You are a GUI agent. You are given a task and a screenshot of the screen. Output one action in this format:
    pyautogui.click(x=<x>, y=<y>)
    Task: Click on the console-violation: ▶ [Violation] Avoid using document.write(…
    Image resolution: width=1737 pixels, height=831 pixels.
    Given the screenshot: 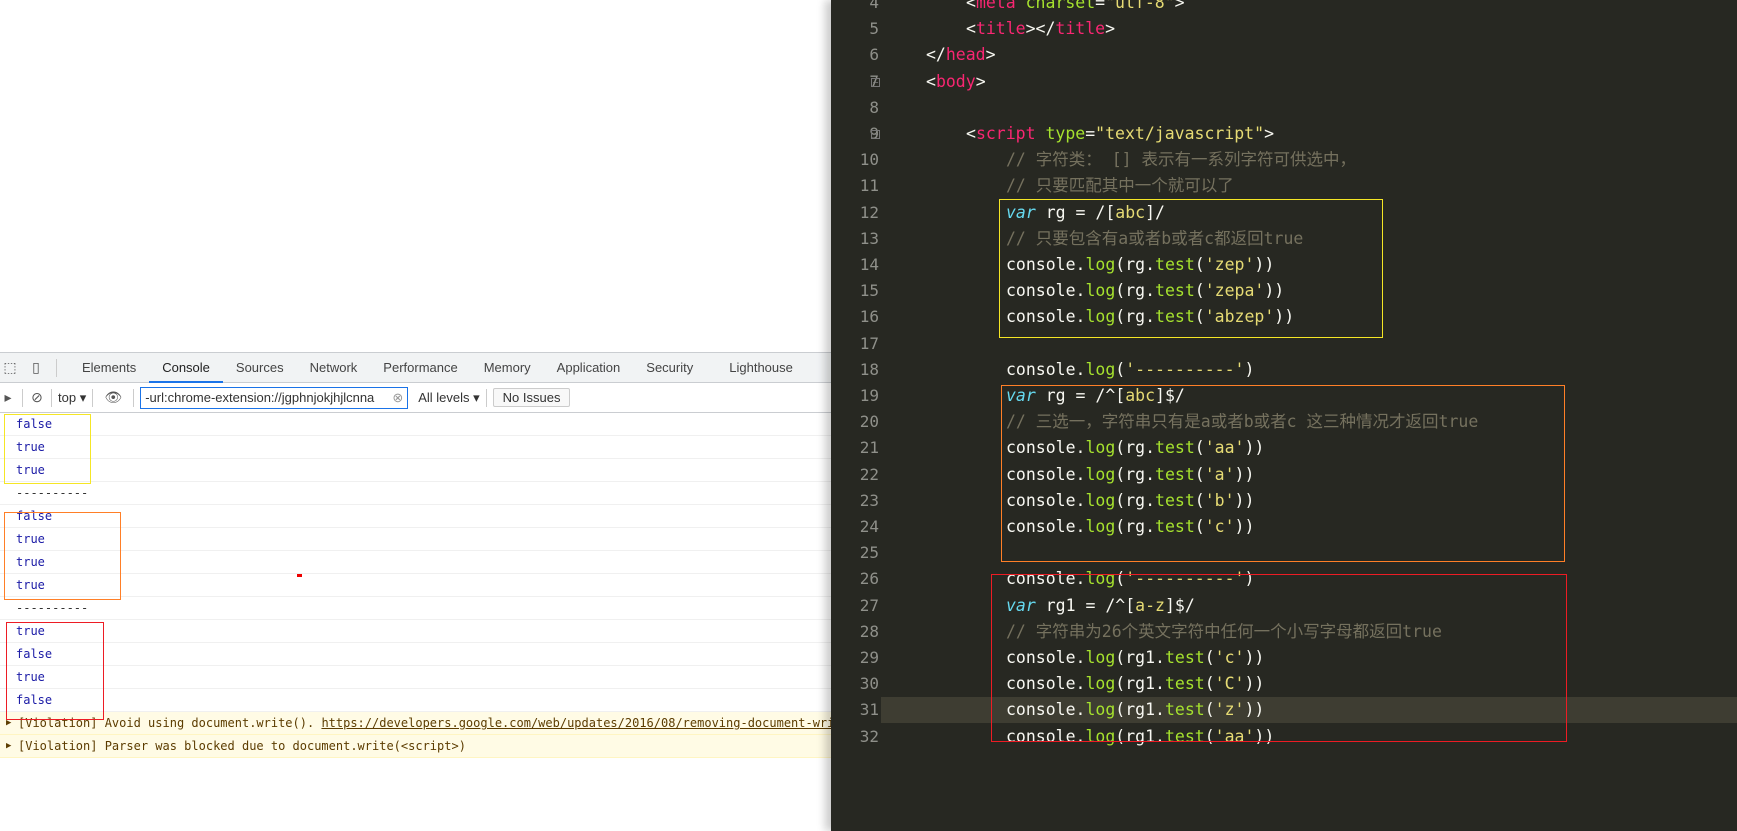 What is the action you would take?
    pyautogui.click(x=415, y=723)
    